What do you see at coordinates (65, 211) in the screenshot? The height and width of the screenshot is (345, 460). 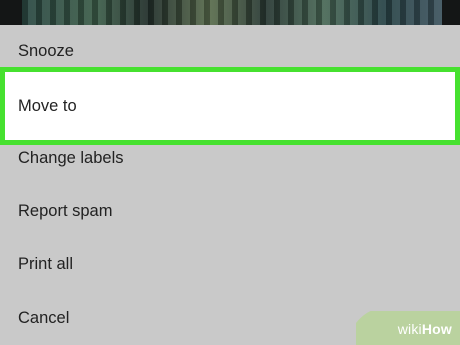 I see `menu-item-label: Report spam` at bounding box center [65, 211].